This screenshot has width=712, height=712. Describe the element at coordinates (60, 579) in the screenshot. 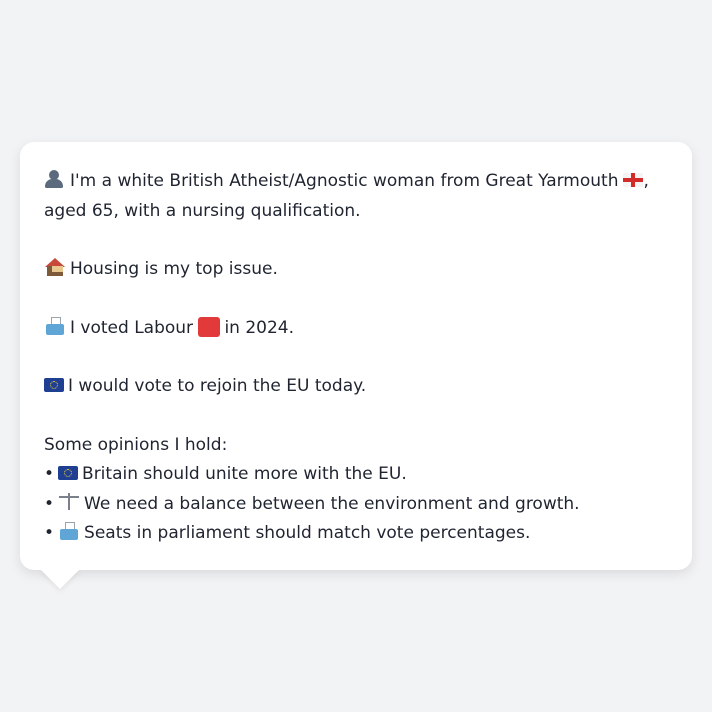

I see `speech-bubble-tail` at that location.